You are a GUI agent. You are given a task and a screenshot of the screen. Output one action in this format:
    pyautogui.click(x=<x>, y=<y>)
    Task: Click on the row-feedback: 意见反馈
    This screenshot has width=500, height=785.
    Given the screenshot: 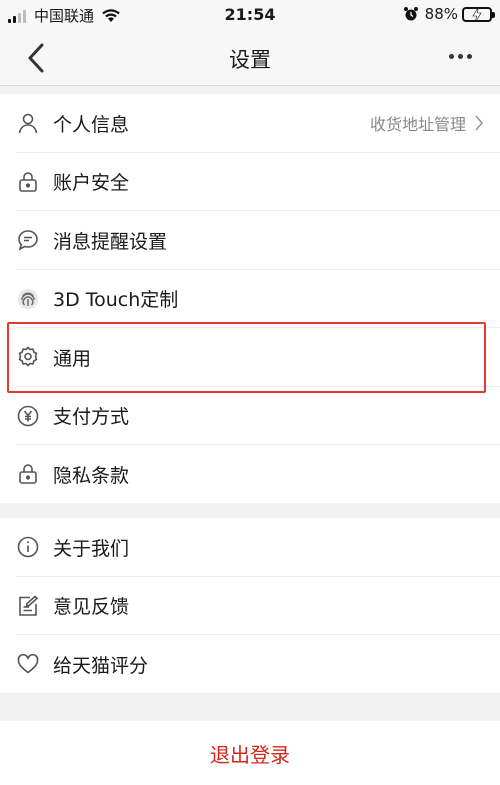 What is the action you would take?
    pyautogui.click(x=250, y=606)
    